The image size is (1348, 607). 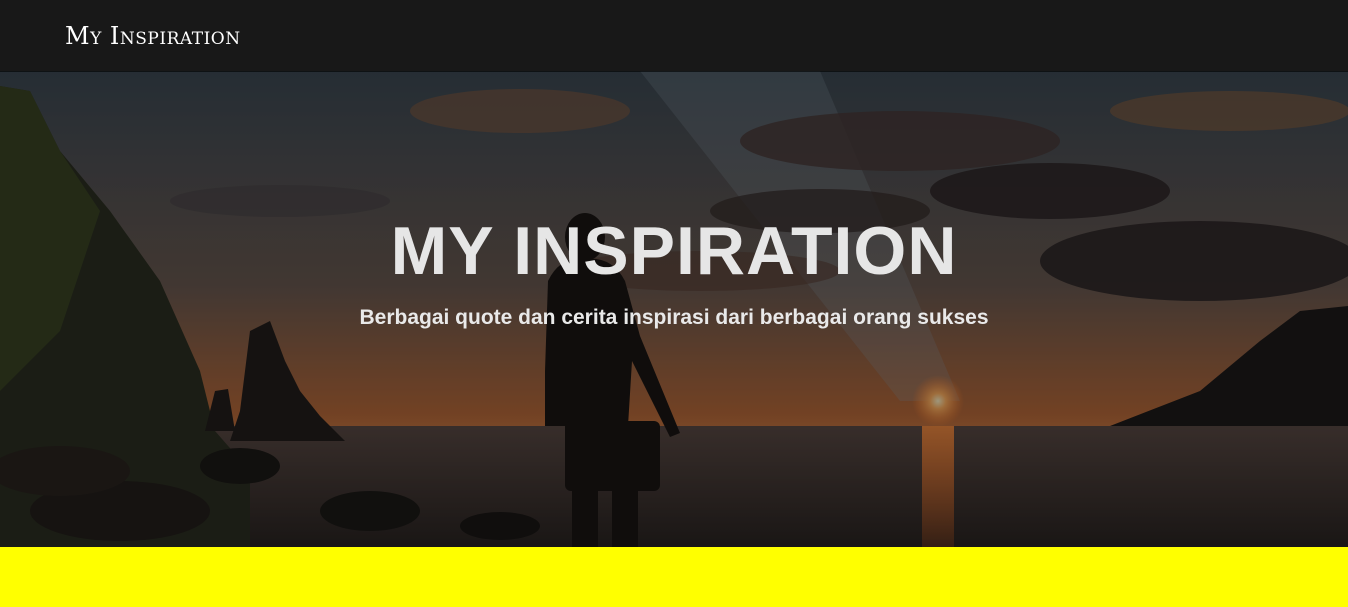 I want to click on top-navbar: My Inspiration, so click(x=674, y=35).